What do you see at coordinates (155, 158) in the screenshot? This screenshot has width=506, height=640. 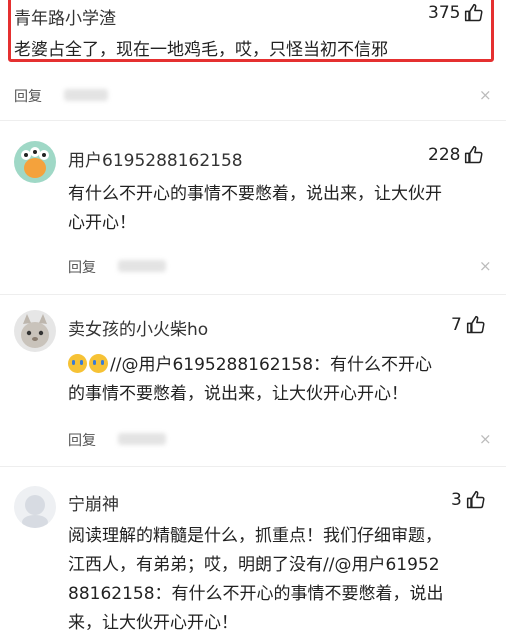 I see `username: 用户6195288162158` at bounding box center [155, 158].